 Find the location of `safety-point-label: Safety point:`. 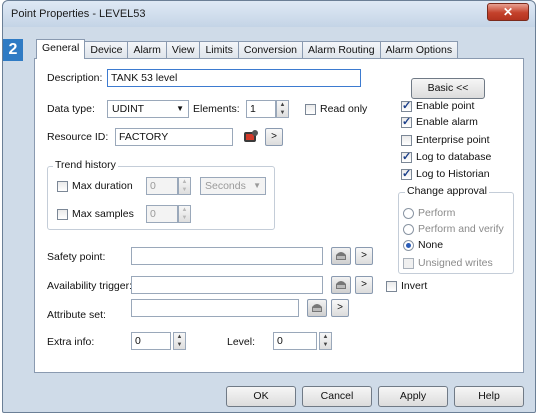

safety-point-label: Safety point: is located at coordinates (76, 257).